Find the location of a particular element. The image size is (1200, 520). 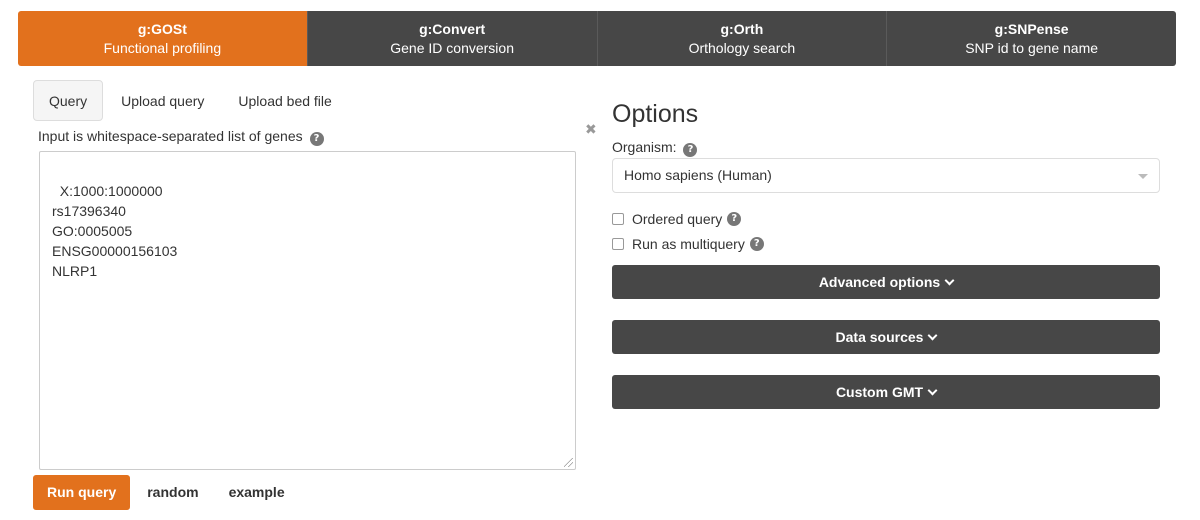

nav-tab-title: g:SNPense is located at coordinates (1031, 29).